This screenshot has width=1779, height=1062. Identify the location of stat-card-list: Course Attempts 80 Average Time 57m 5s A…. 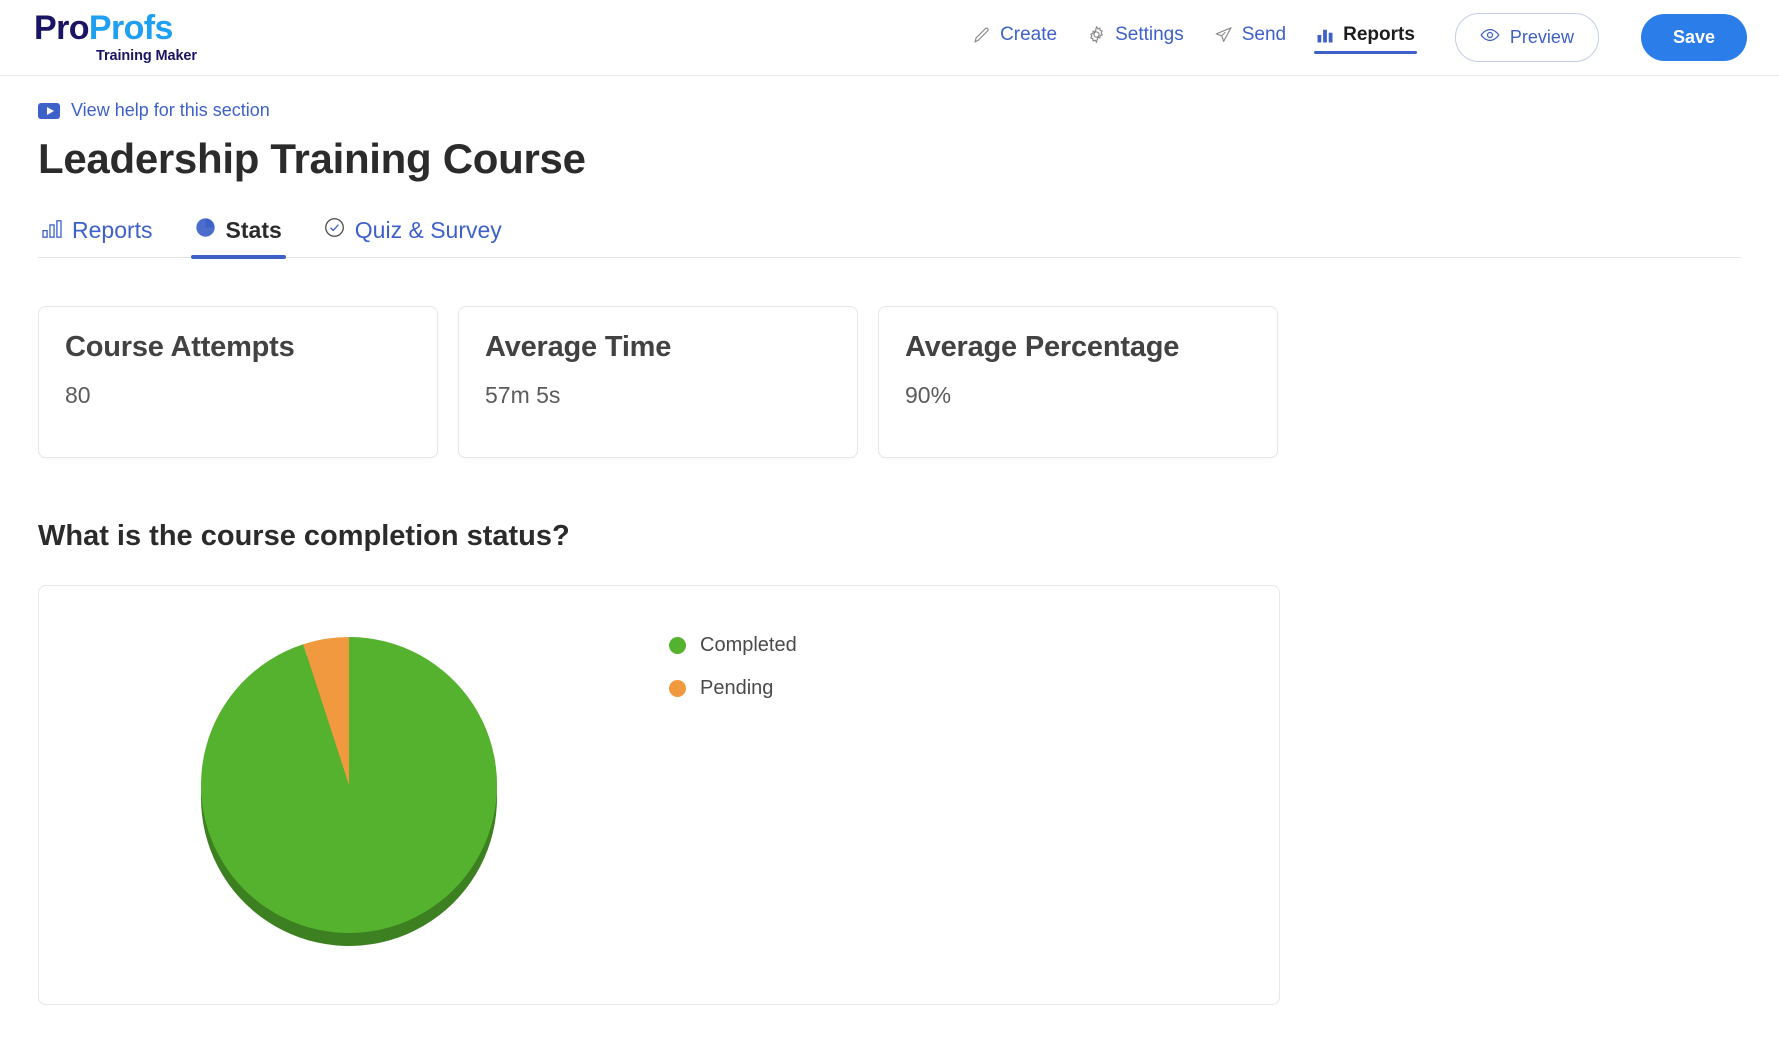
(889, 382).